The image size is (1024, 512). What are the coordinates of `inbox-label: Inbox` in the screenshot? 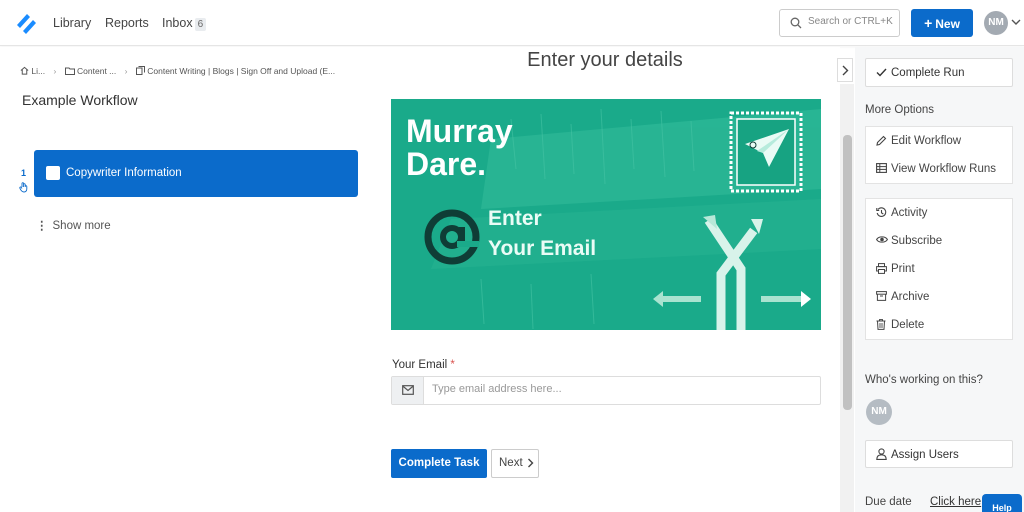 It's located at (177, 23).